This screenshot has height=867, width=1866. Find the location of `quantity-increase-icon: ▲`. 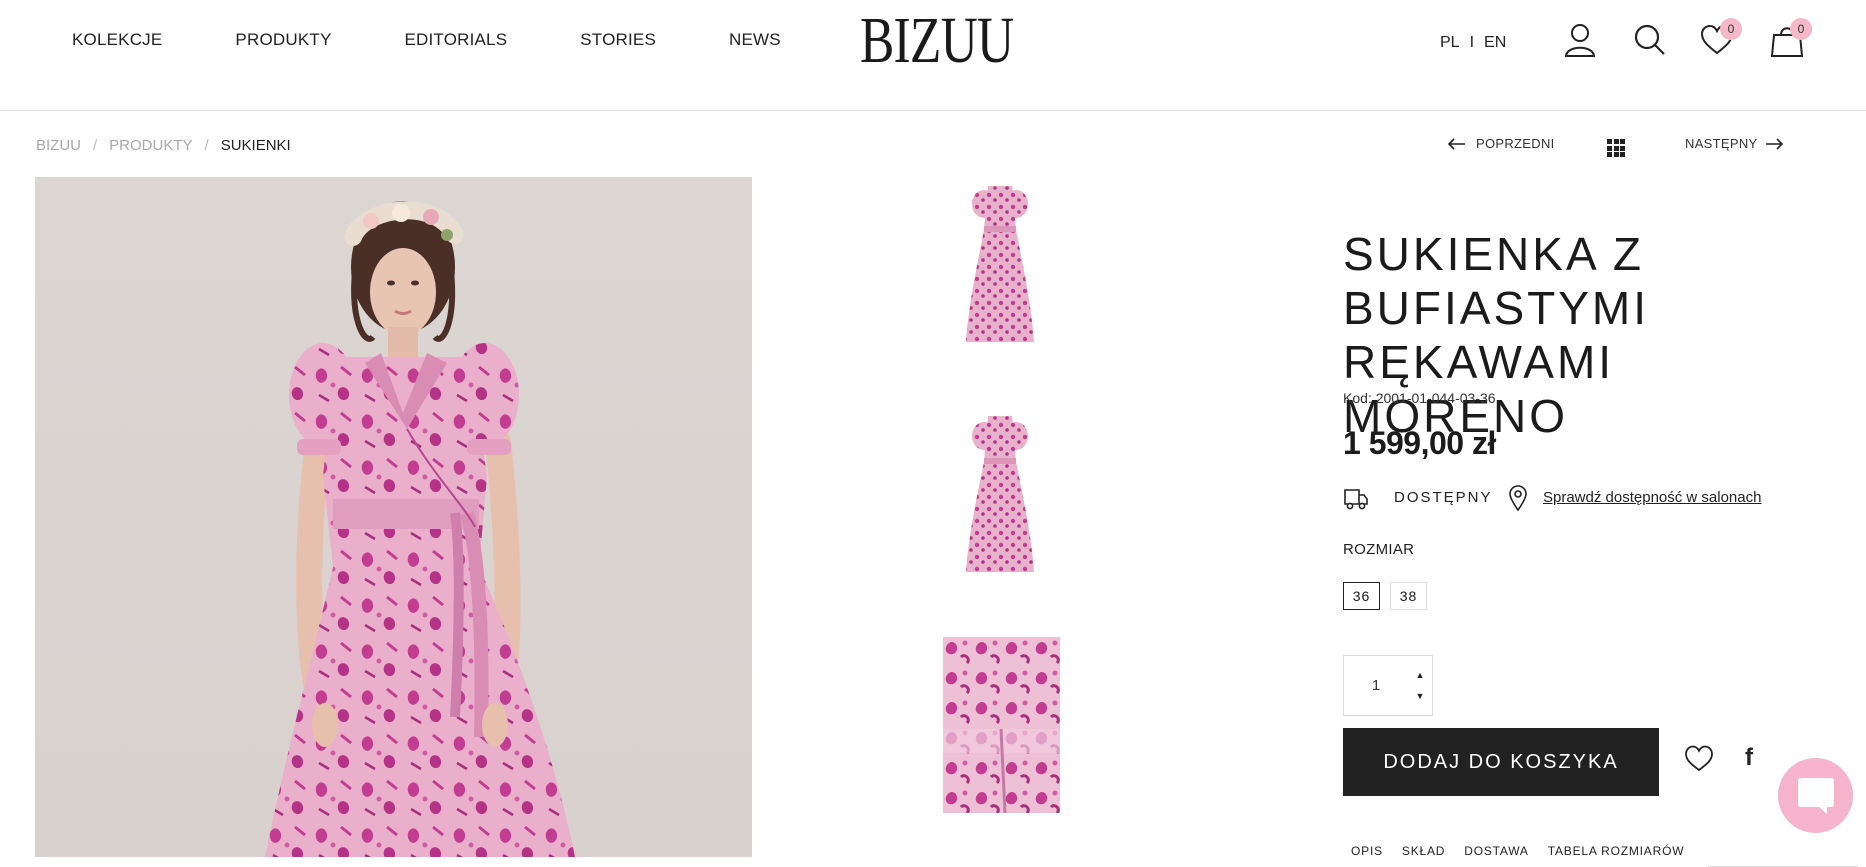

quantity-increase-icon: ▲ is located at coordinates (1420, 675).